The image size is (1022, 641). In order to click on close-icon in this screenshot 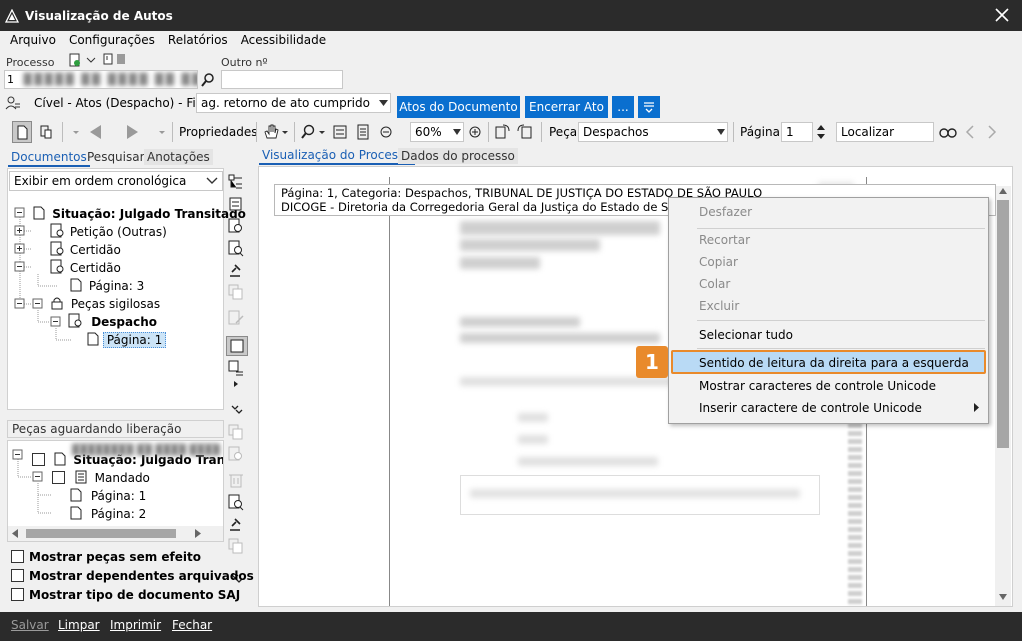, I will do `click(1002, 15)`.